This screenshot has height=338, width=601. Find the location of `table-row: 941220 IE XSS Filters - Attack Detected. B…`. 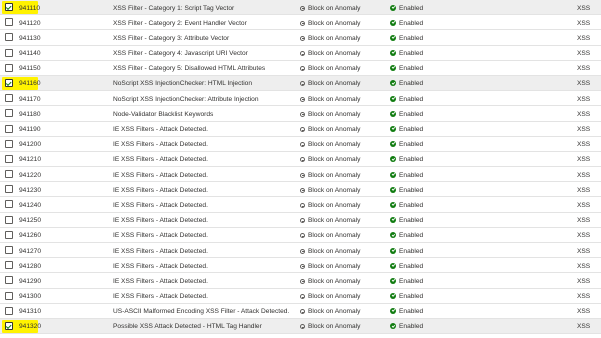

table-row: 941220 IE XSS Filters - Attack Detected. B… is located at coordinates (300, 175).